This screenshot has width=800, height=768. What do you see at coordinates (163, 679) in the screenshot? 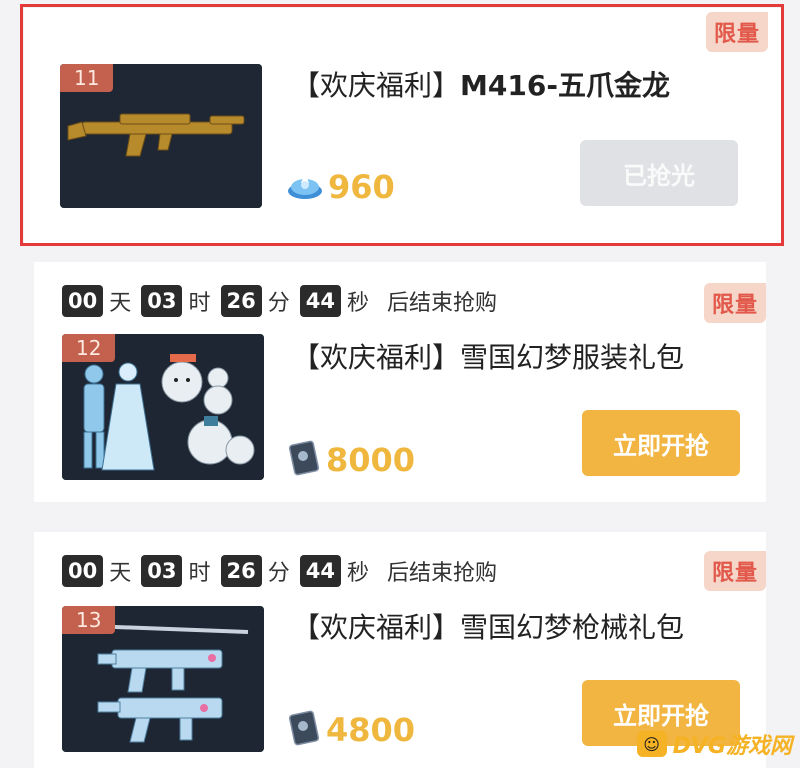
I see `product-thumbnail: 13` at bounding box center [163, 679].